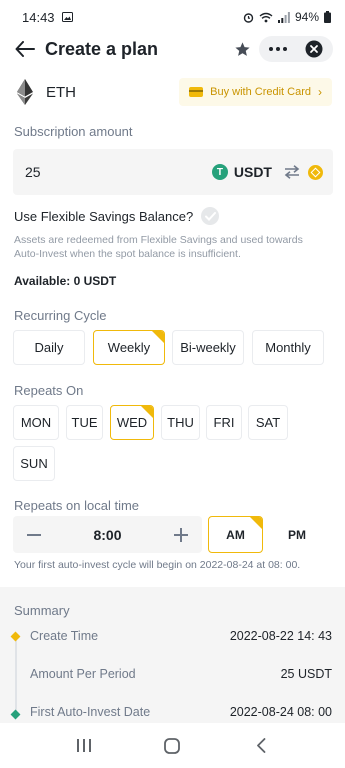  What do you see at coordinates (172, 17) in the screenshot?
I see `status-bar: 14:43 94%` at bounding box center [172, 17].